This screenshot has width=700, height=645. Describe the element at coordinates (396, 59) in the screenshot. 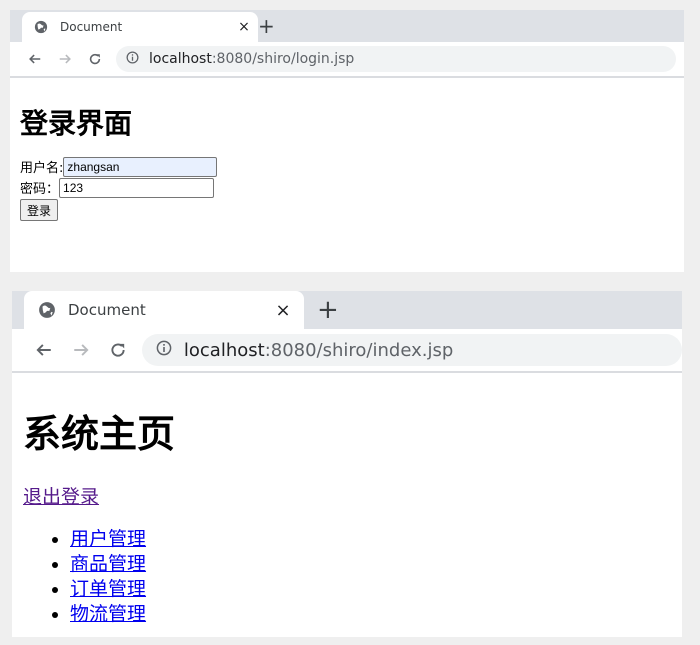

I see `address-bar: localhost:8080/shiro/login.jsp` at that location.